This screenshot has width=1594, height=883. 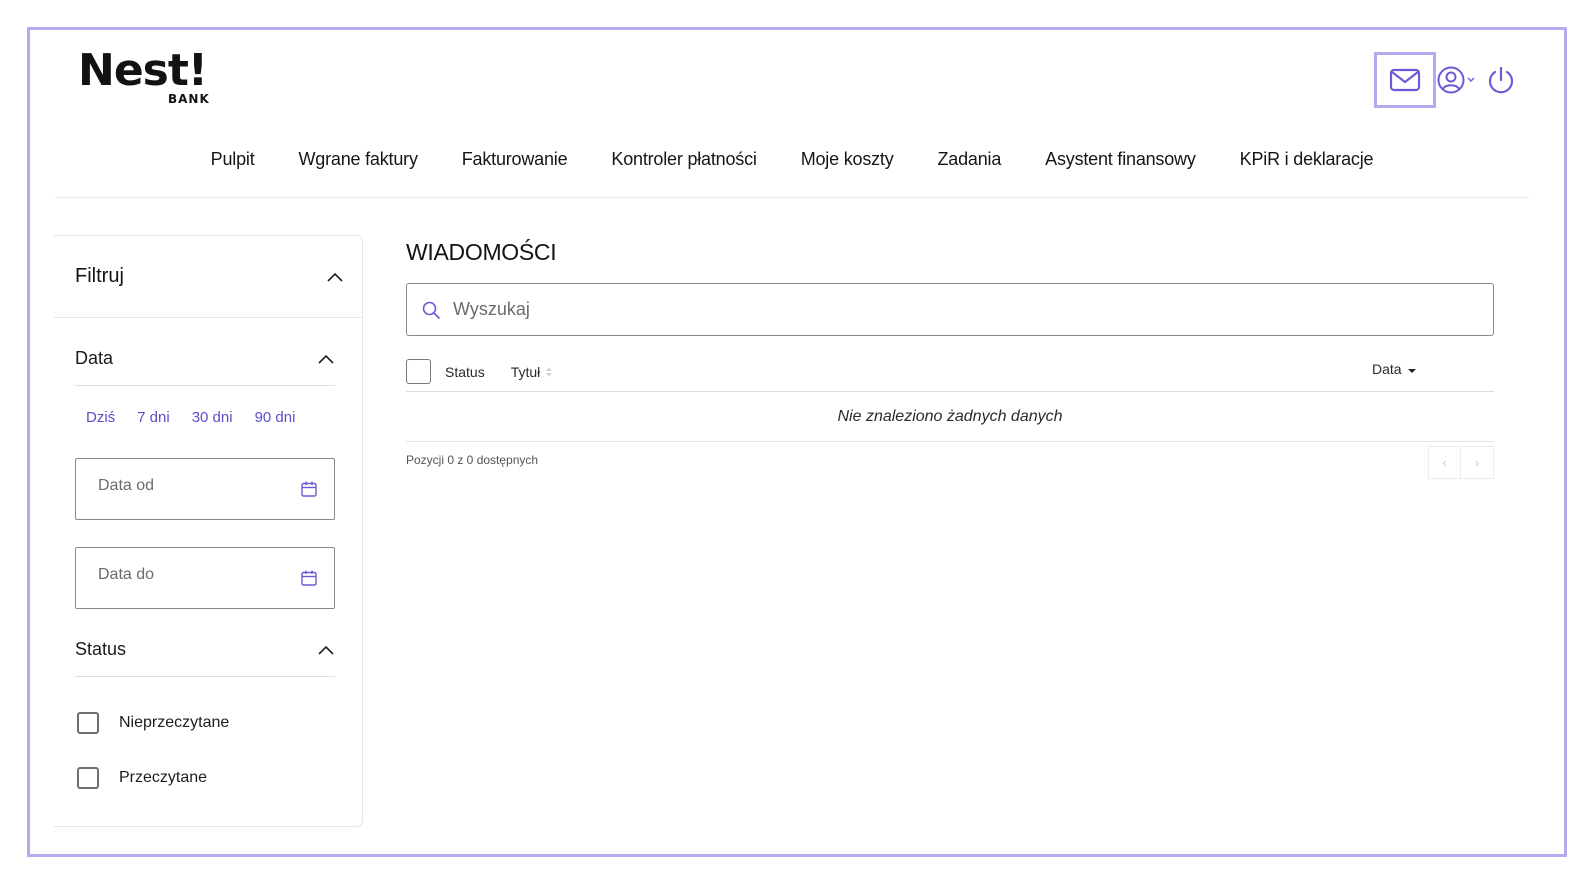 I want to click on user-menu-button, so click(x=1456, y=80).